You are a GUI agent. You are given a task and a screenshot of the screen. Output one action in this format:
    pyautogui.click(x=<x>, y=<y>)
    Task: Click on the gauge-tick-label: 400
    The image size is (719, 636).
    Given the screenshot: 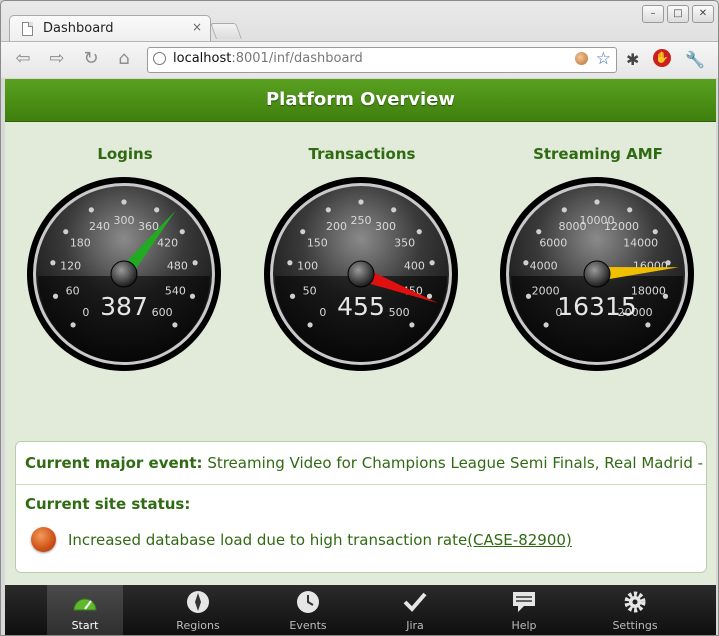 What is the action you would take?
    pyautogui.click(x=414, y=266)
    